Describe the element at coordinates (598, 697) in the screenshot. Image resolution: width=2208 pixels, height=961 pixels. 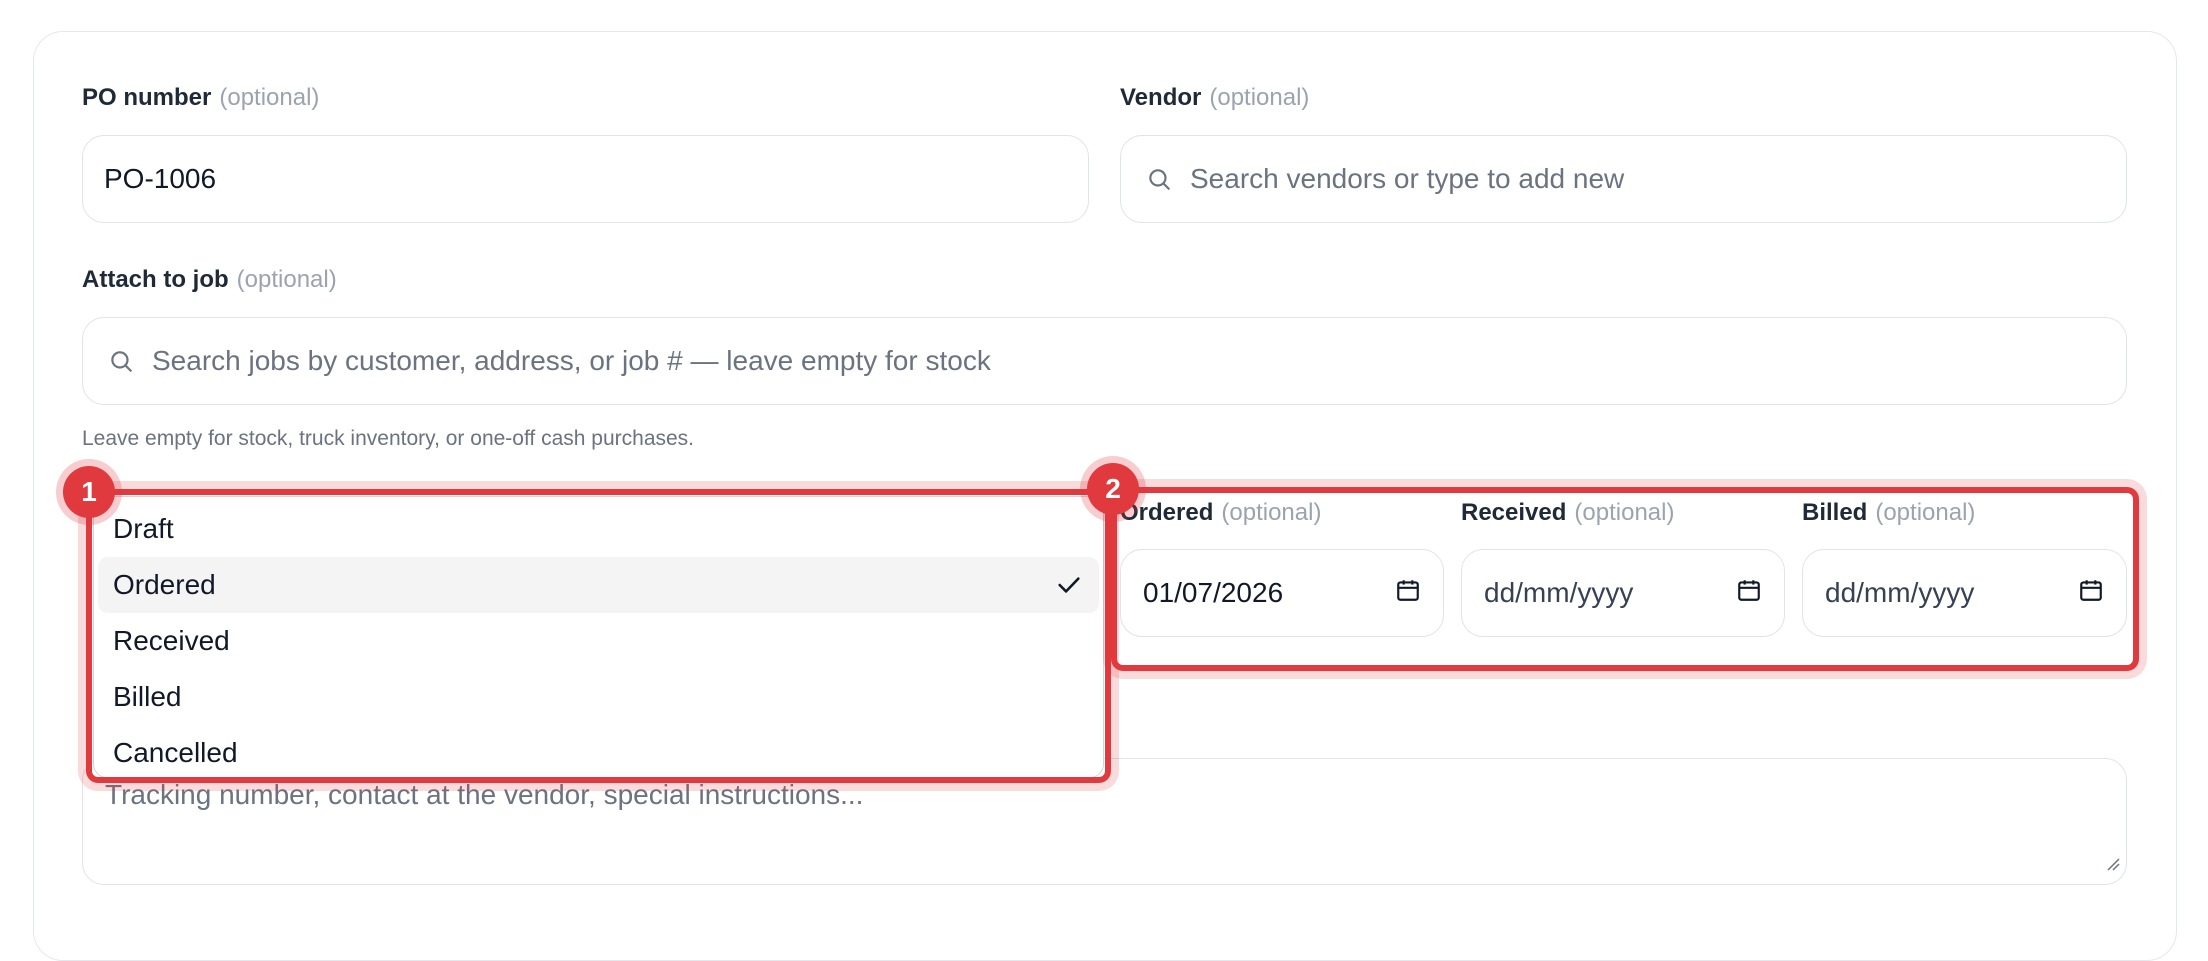
I see `status-option-billed: Billed` at that location.